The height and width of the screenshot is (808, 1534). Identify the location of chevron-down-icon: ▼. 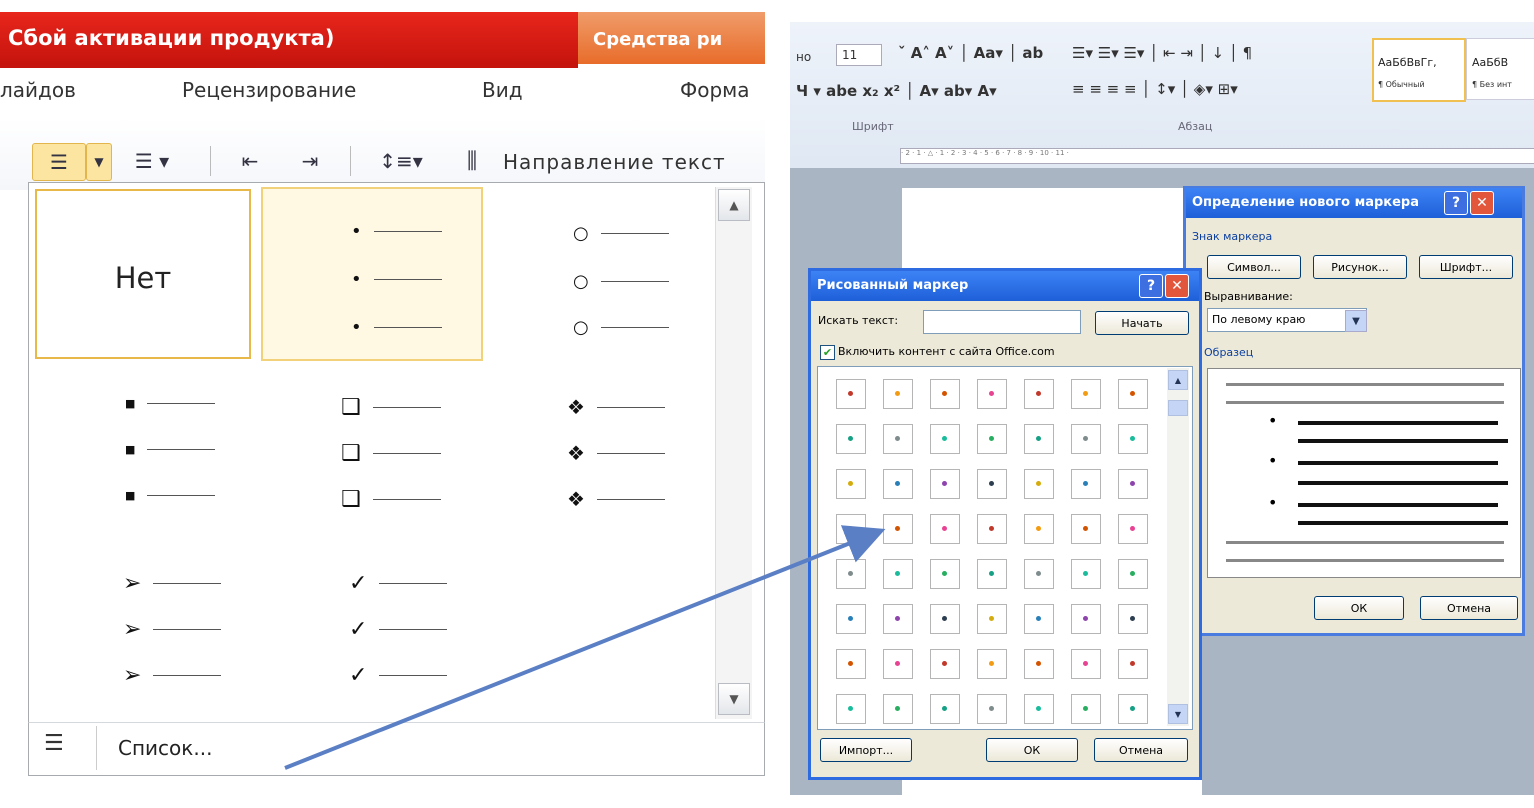
(1356, 321).